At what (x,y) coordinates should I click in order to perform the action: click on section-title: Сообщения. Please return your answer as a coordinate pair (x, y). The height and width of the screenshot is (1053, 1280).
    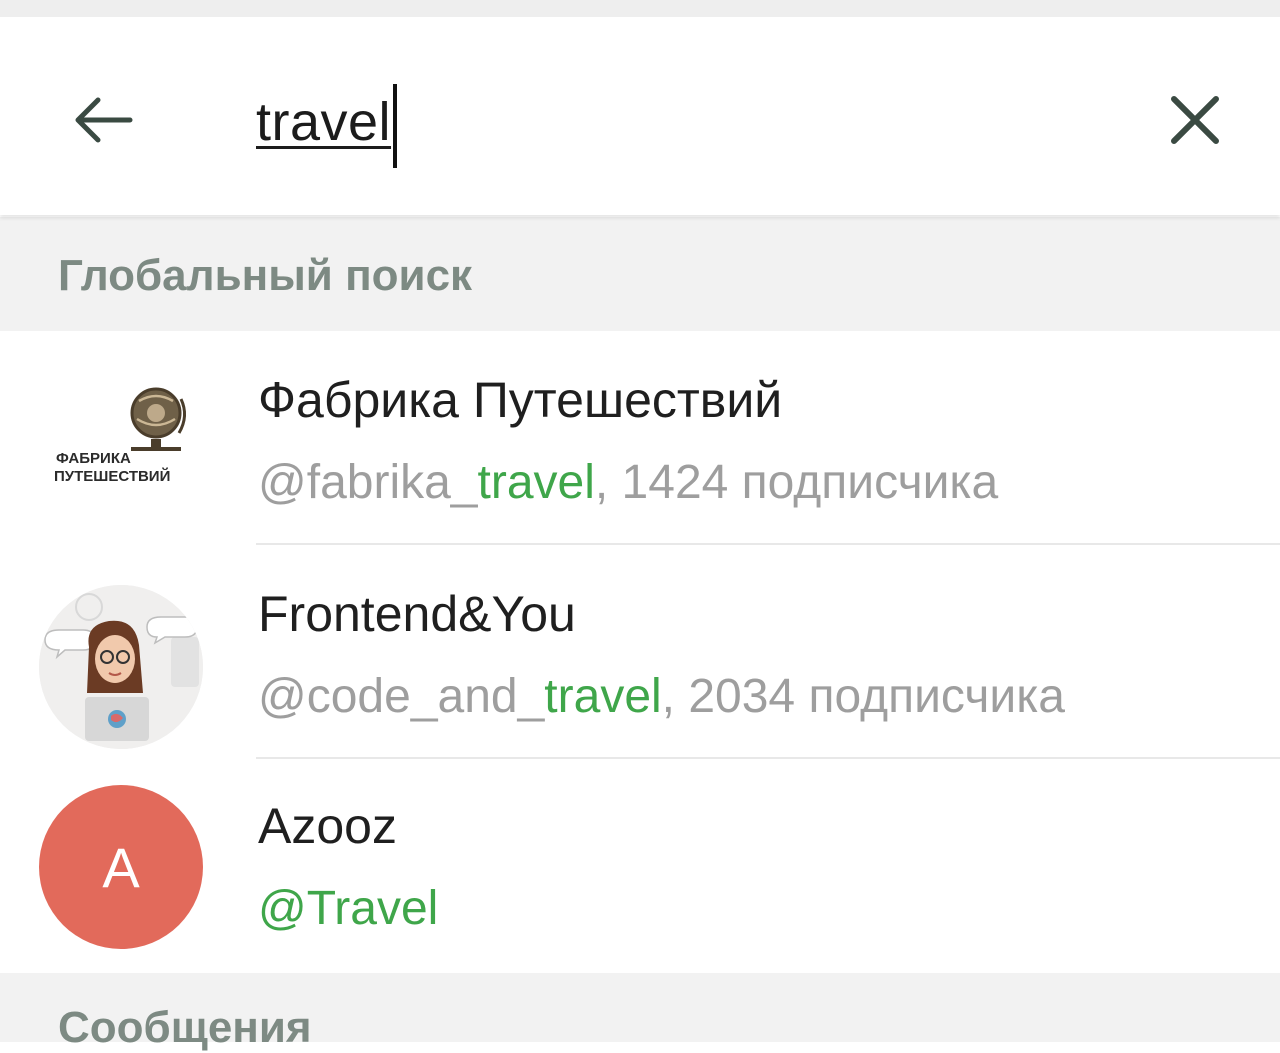
    Looking at the image, I should click on (185, 1027).